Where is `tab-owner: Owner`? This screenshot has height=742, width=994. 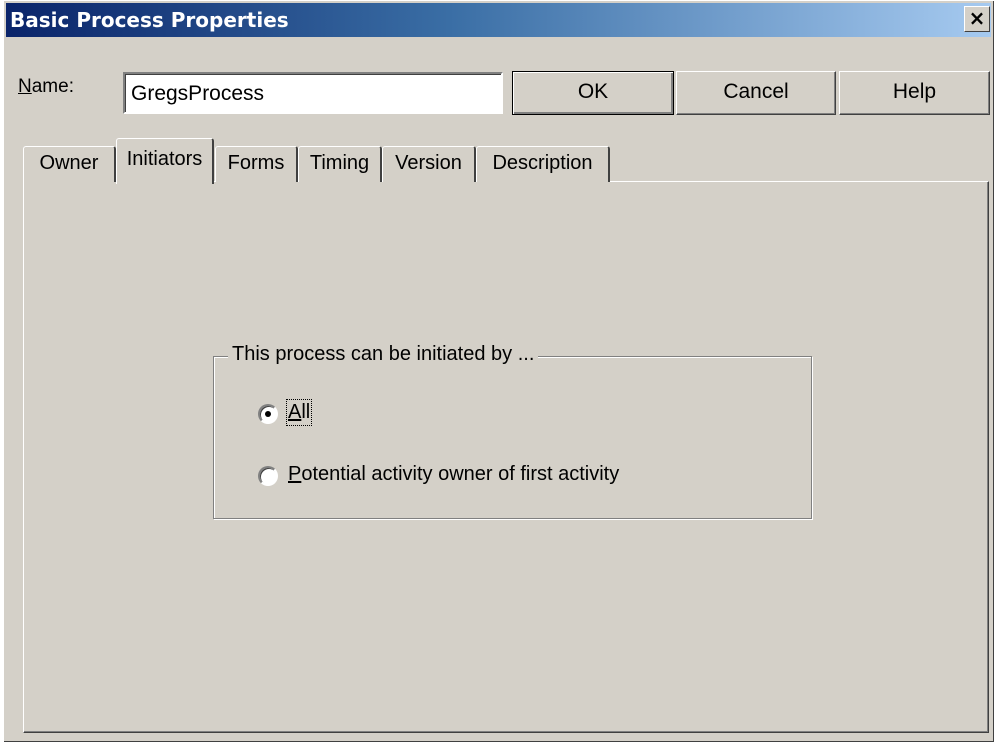
tab-owner: Owner is located at coordinates (69, 164).